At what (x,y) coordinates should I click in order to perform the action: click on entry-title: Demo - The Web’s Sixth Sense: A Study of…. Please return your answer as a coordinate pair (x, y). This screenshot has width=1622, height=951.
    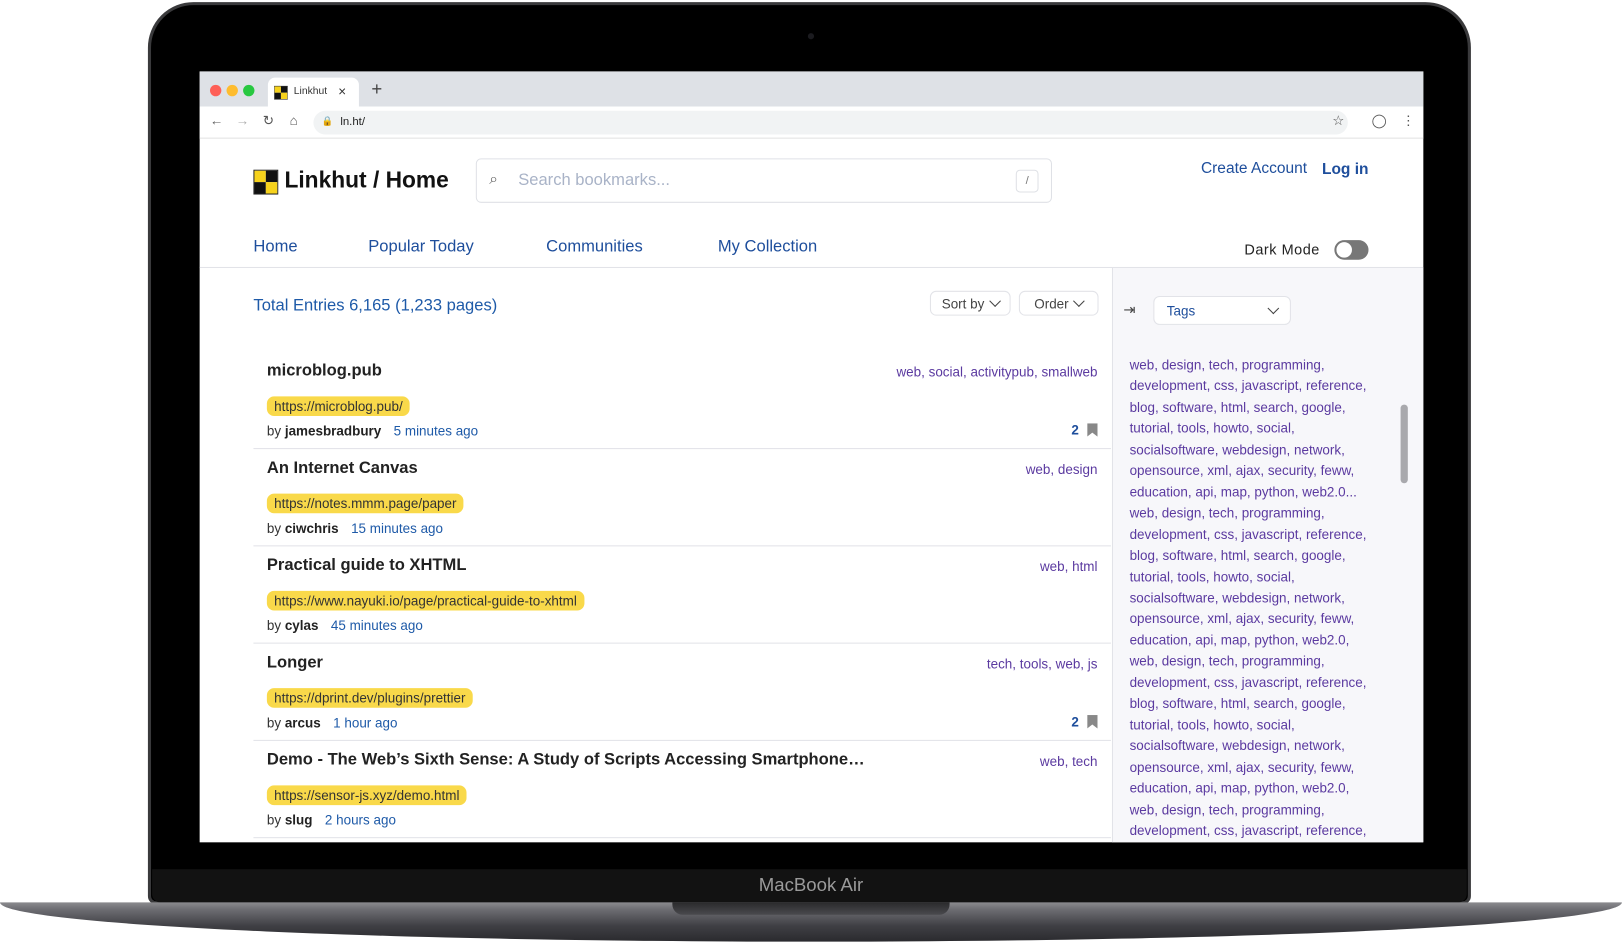
    Looking at the image, I should click on (566, 760).